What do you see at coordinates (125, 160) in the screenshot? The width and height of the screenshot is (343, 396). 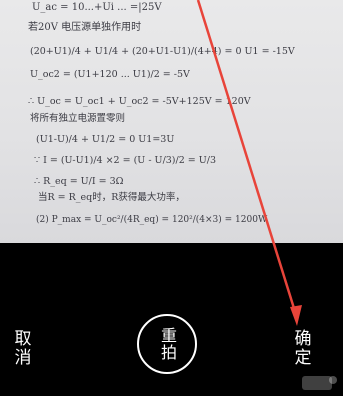 I see `note-line-8: ∵ I = (U-U1)/4 ×2 = (U - U/3)/2 = U/3` at bounding box center [125, 160].